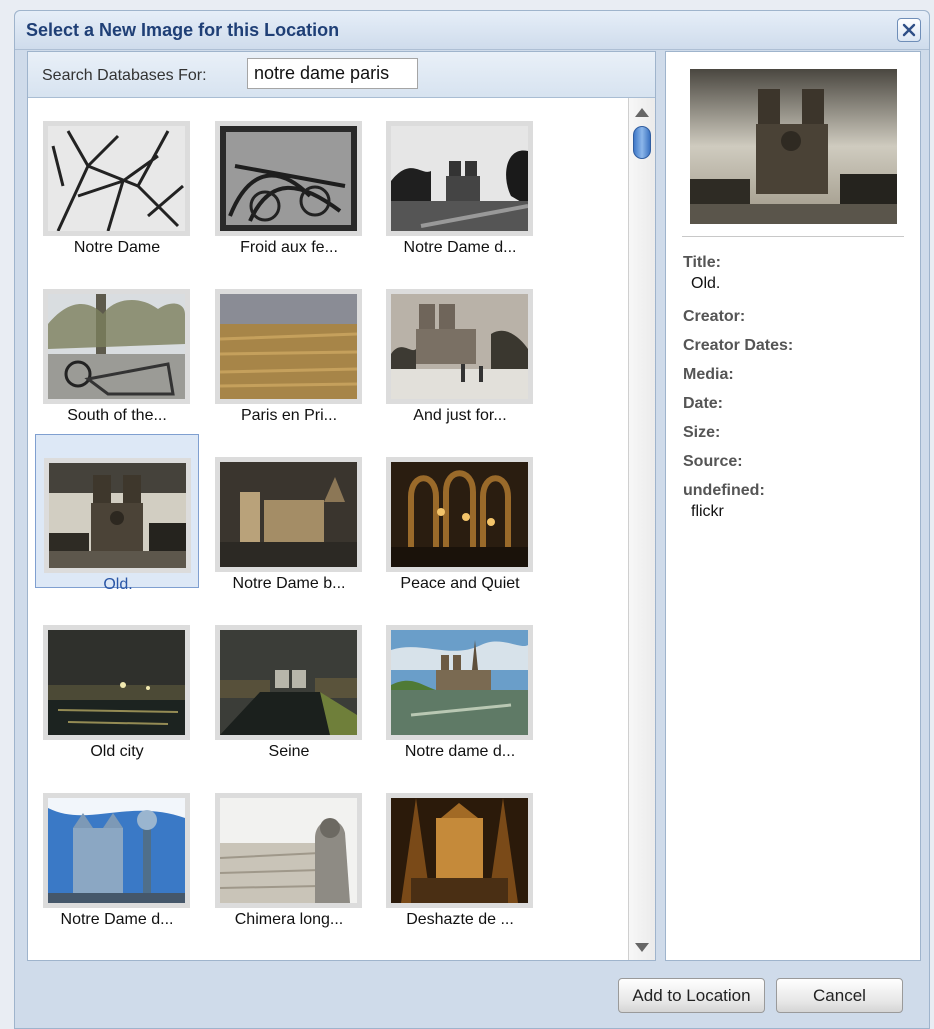  What do you see at coordinates (642, 112) in the screenshot?
I see `scroll-up-arrow-icon` at bounding box center [642, 112].